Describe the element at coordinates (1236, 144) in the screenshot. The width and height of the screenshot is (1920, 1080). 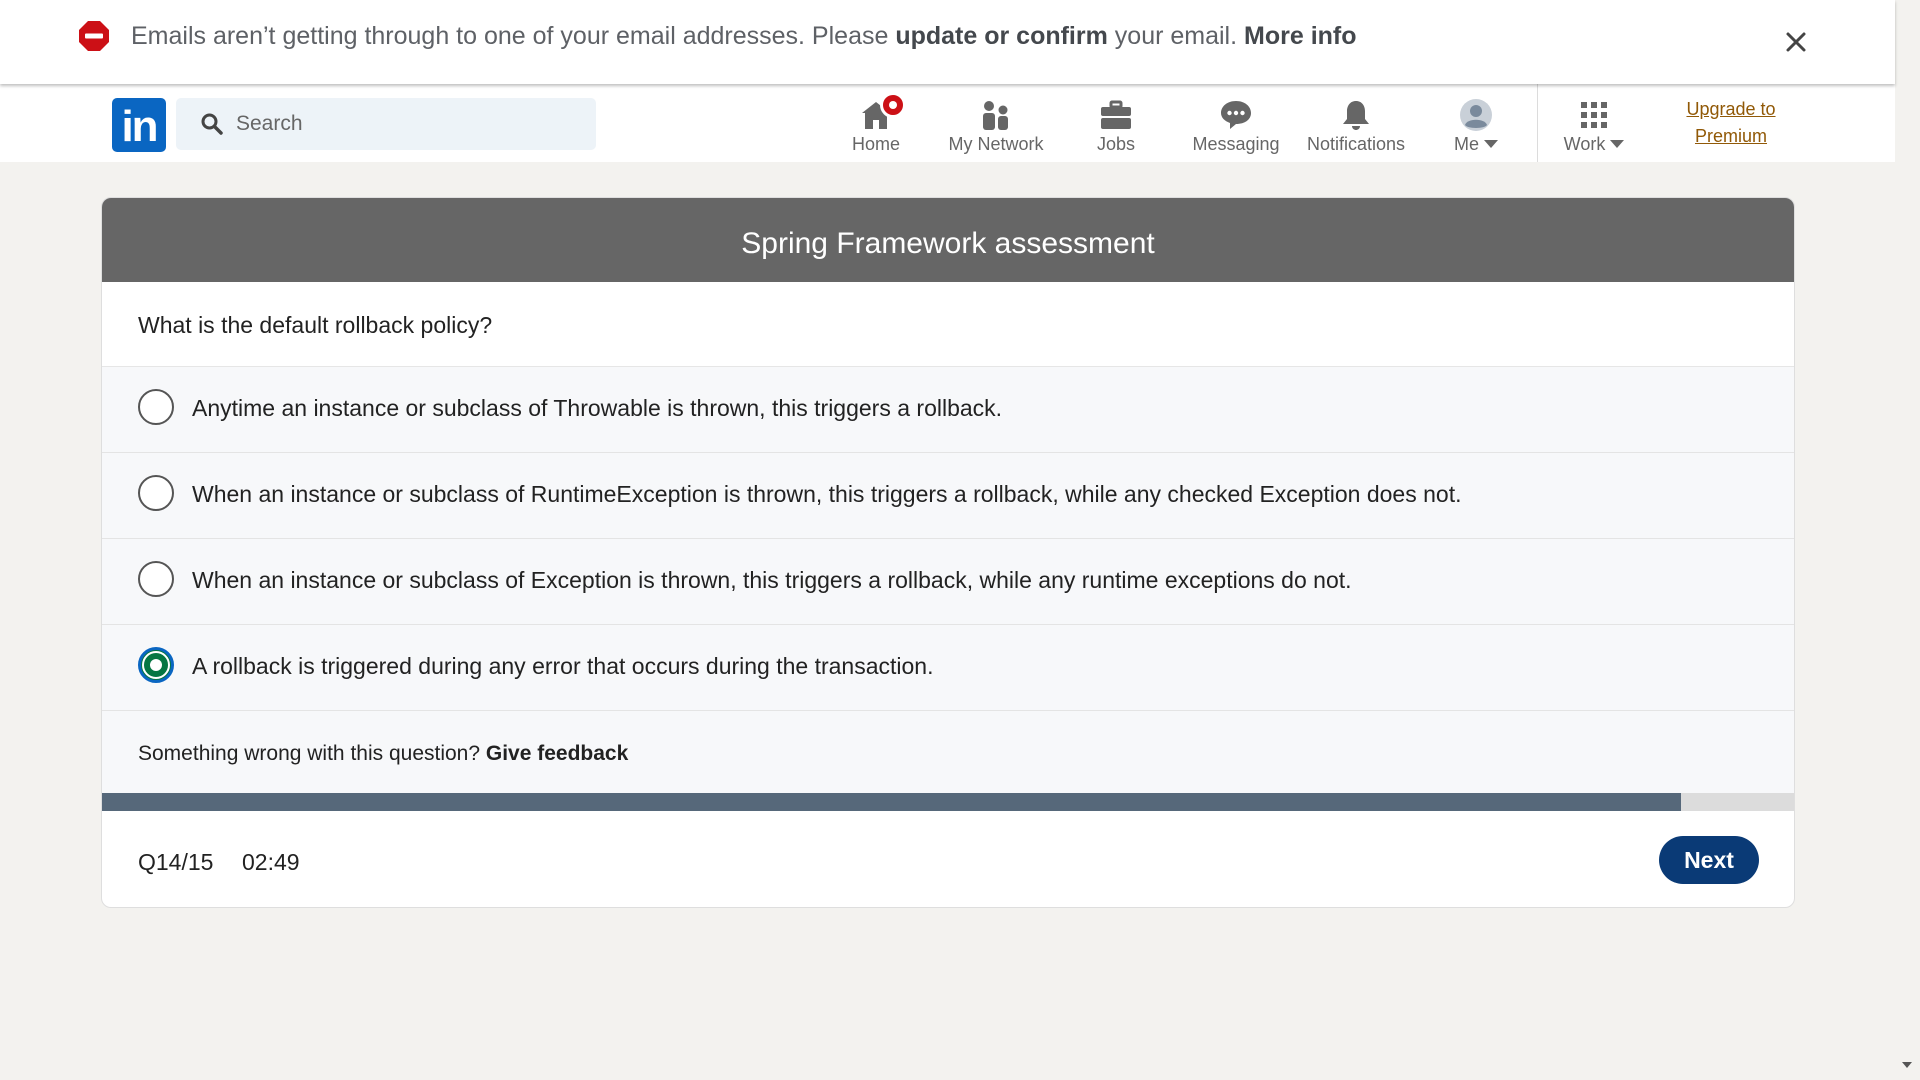
I see `nav-label: Messaging` at that location.